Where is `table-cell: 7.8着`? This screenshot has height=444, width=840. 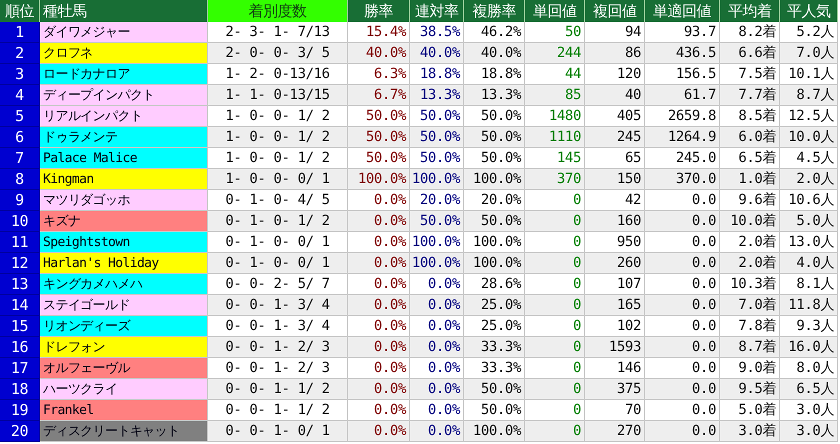
table-cell: 7.8着 is located at coordinates (750, 326).